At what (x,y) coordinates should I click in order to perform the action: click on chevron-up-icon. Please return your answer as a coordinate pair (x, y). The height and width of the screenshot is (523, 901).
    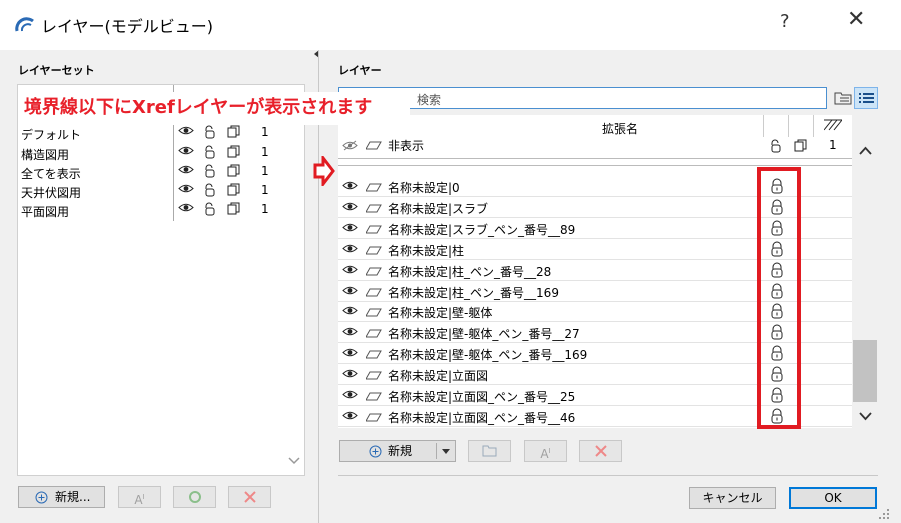
    Looking at the image, I should click on (865, 150).